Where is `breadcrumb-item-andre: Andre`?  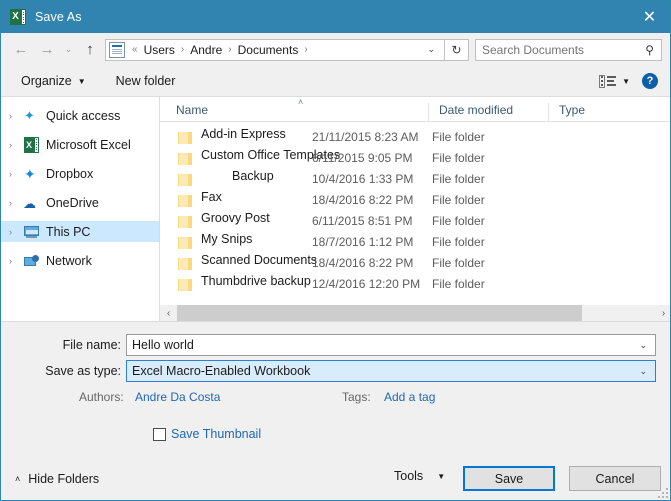
breadcrumb-item-andre: Andre is located at coordinates (206, 50).